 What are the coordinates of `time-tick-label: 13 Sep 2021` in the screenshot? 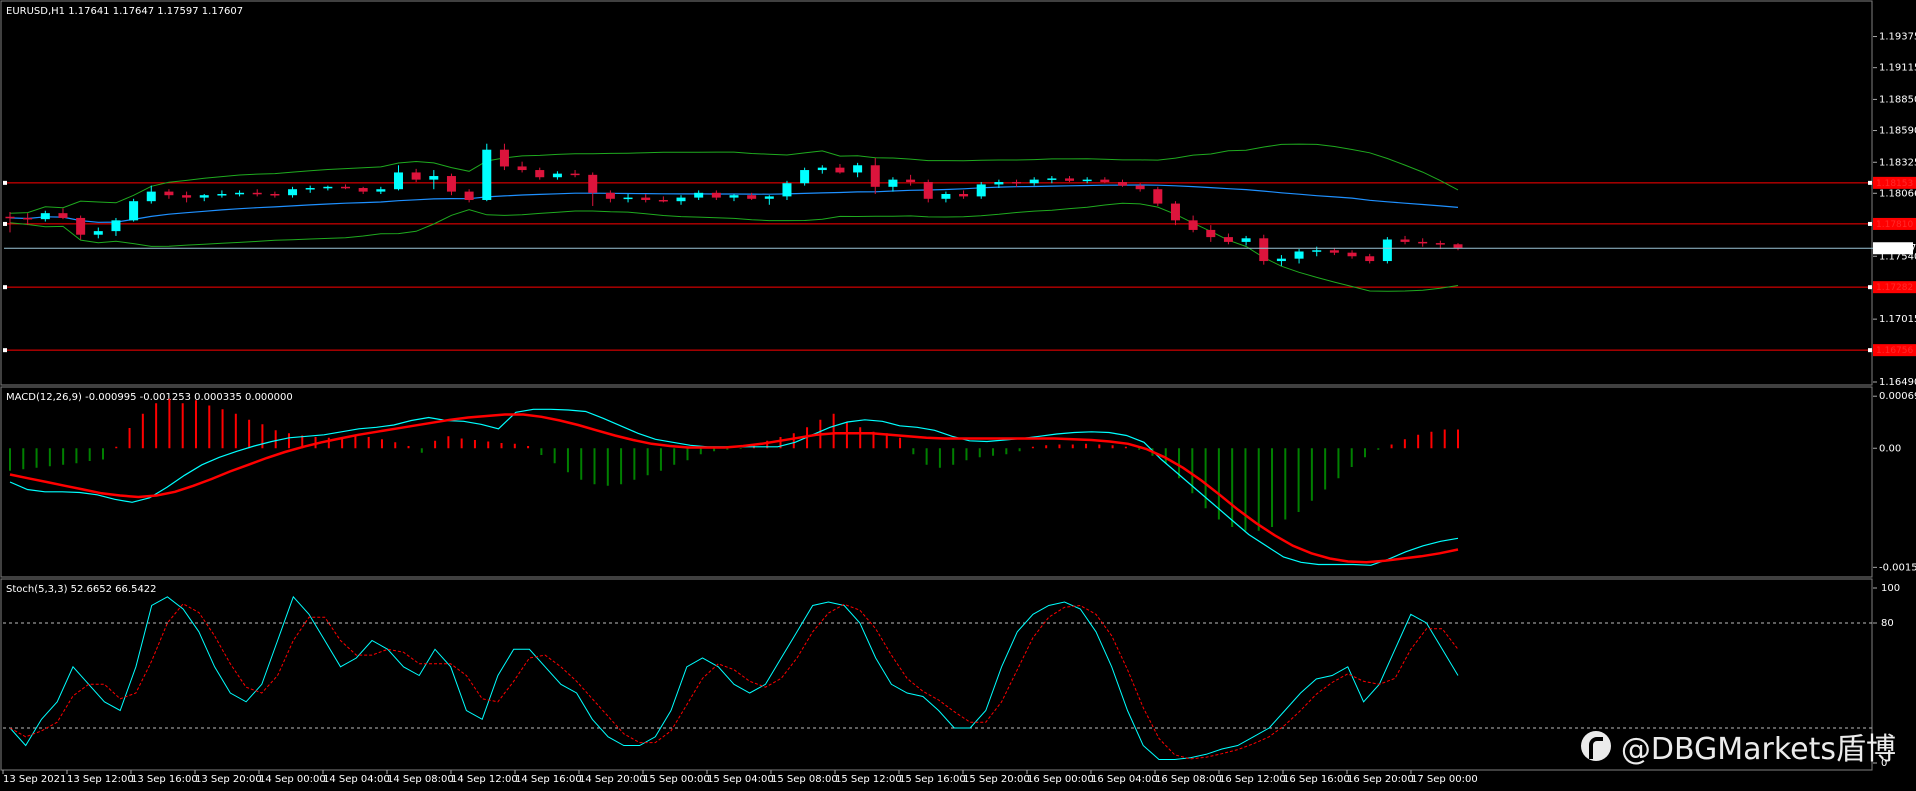 It's located at (34, 779).